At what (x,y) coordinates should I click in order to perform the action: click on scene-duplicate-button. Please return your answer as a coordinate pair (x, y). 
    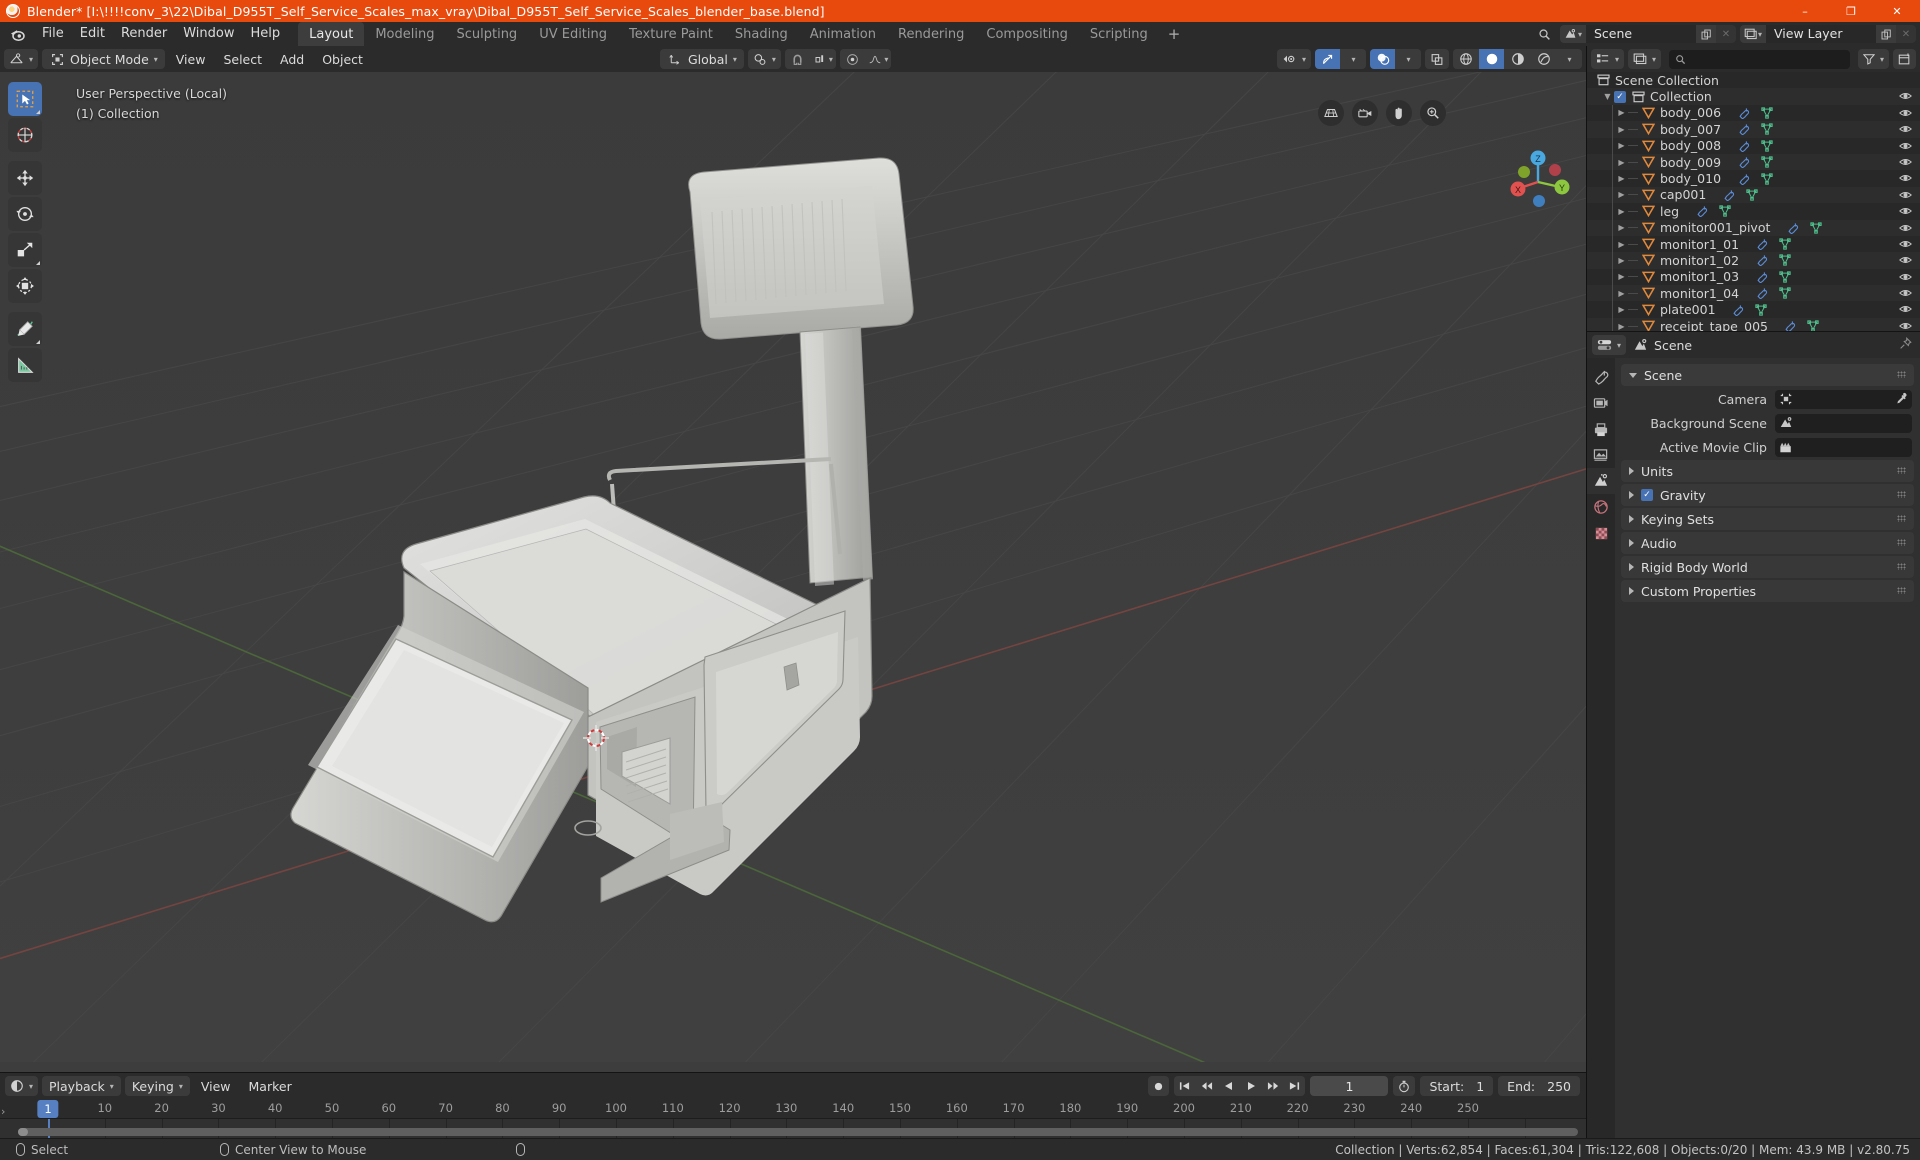
    Looking at the image, I should click on (1706, 34).